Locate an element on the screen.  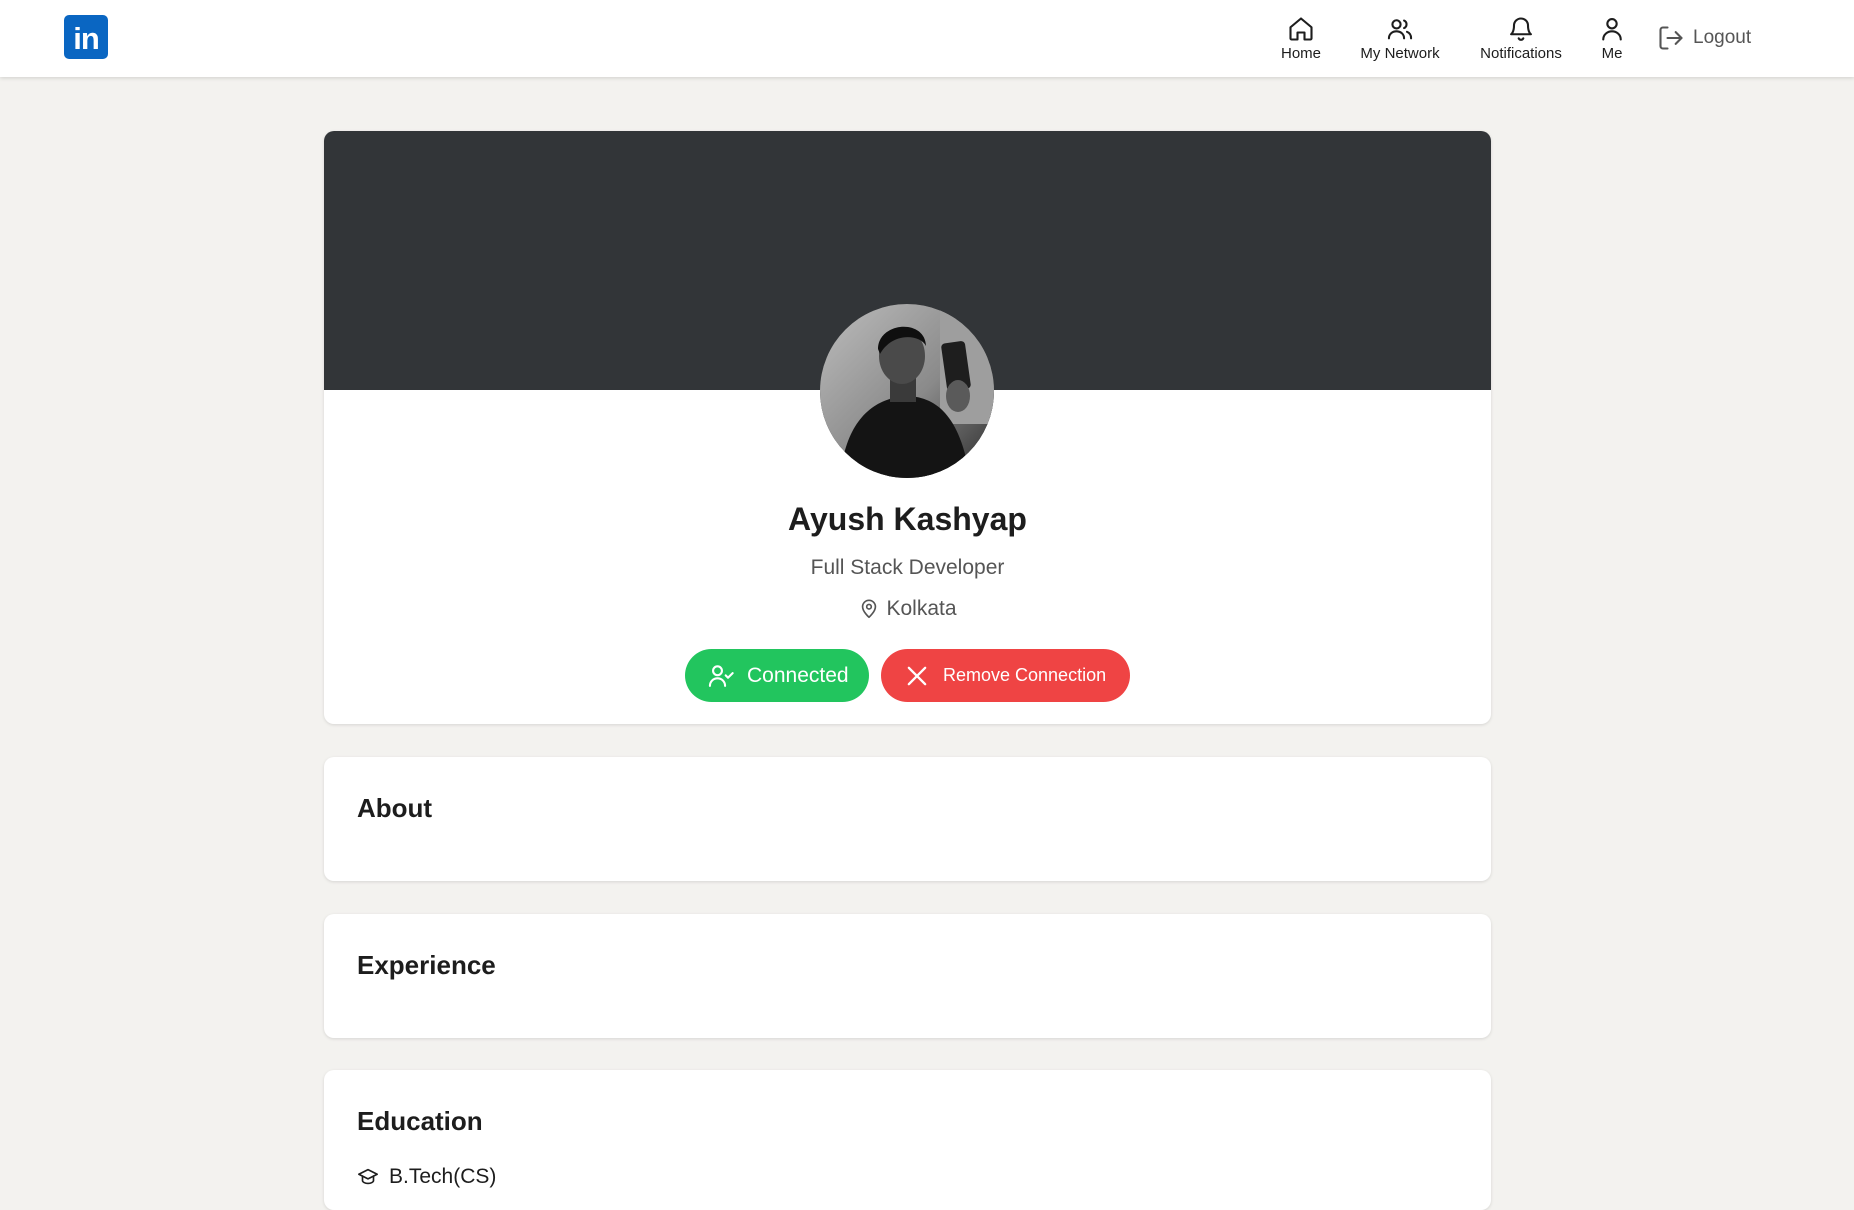
profile-location: Kolkata is located at coordinates (907, 609).